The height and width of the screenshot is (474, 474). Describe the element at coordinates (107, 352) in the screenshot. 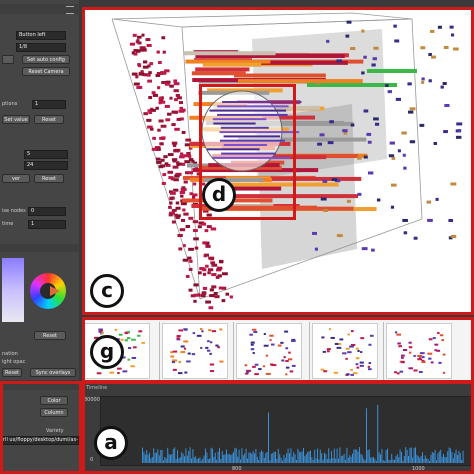

I see `callout-g: g` at that location.